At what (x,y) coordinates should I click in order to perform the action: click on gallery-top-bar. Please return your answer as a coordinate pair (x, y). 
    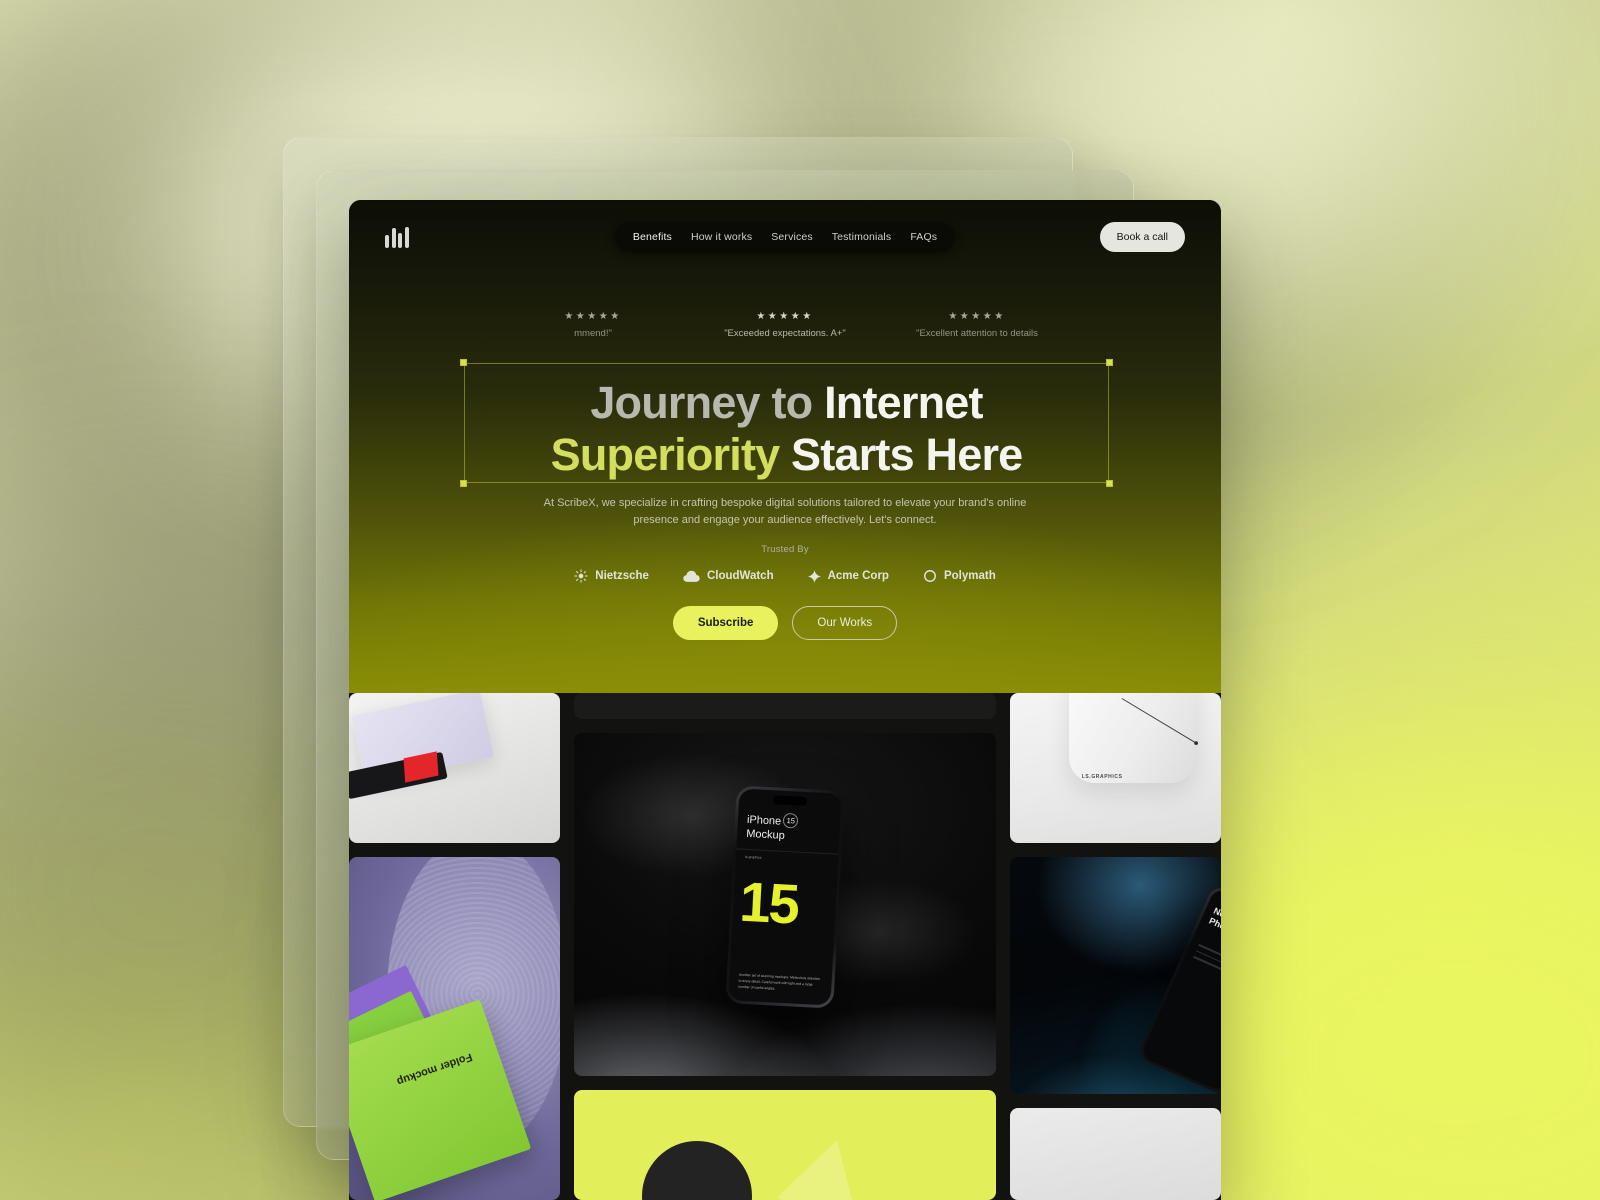
    Looking at the image, I should click on (785, 706).